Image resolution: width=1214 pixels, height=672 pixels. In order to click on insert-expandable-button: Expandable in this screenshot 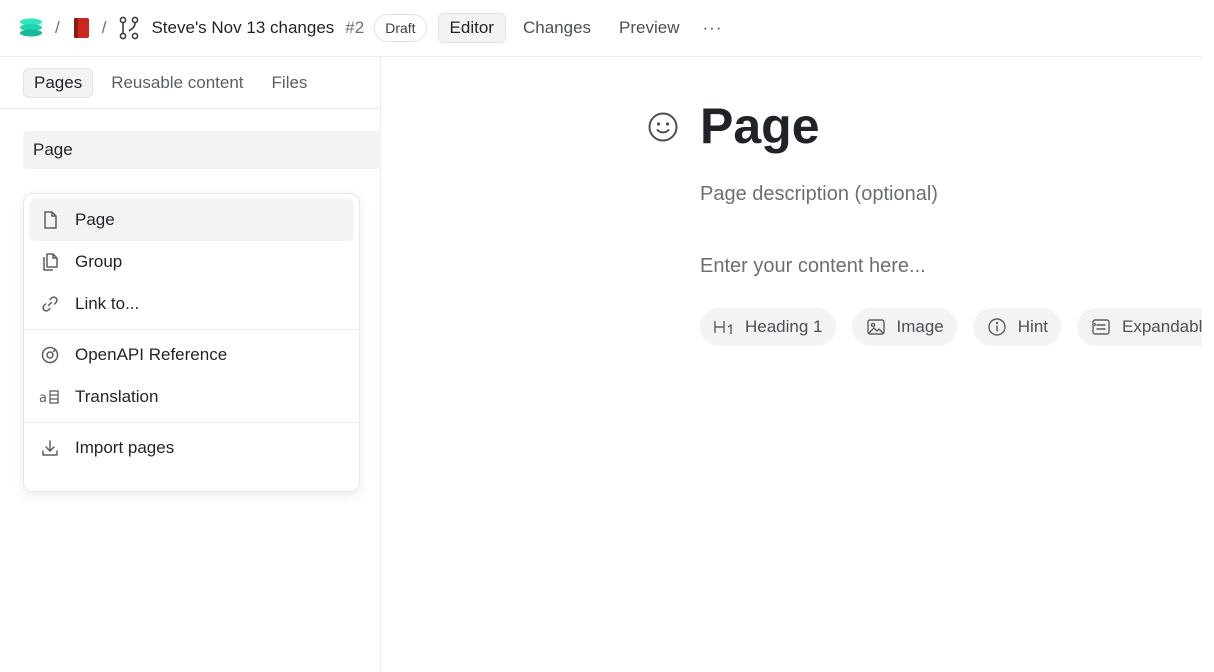, I will do `click(1139, 327)`.